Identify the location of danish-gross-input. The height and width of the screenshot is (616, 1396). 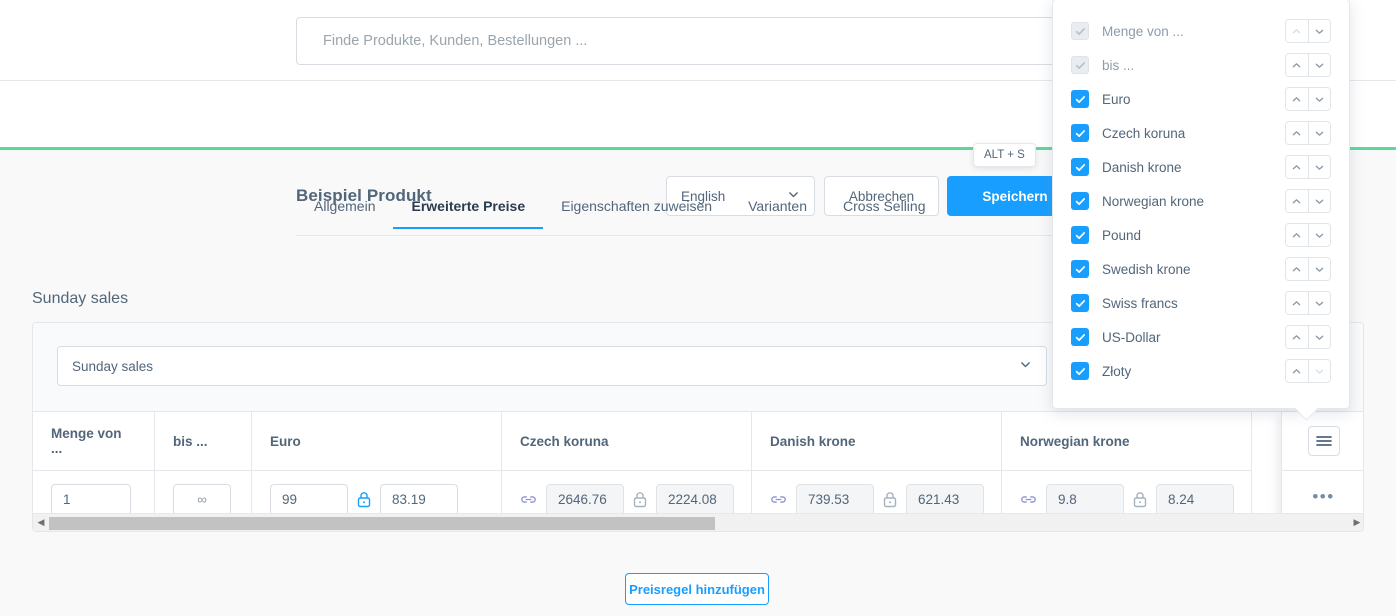
(835, 499).